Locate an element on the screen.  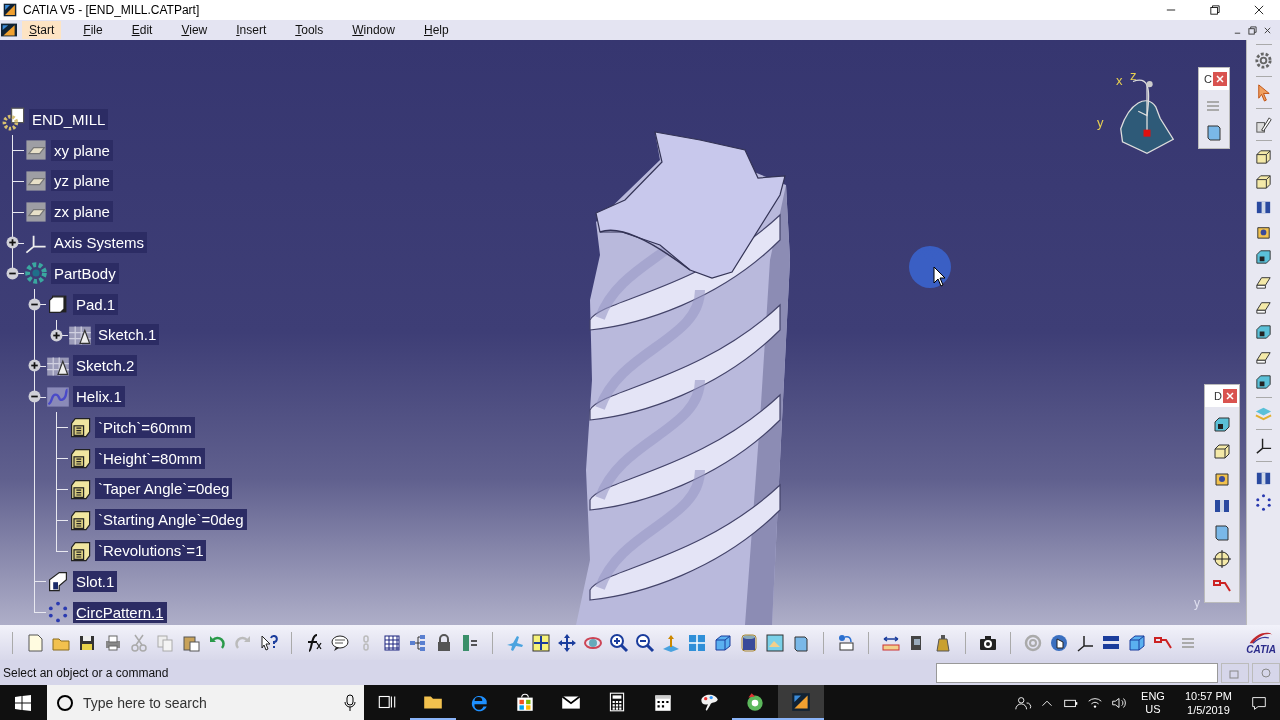
swap-icon is located at coordinates (846, 642).